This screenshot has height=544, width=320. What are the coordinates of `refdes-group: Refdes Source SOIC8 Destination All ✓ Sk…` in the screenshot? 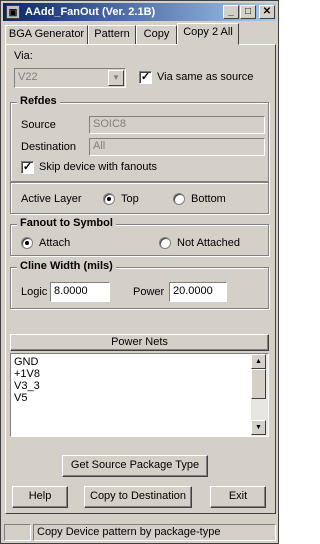 It's located at (139, 138).